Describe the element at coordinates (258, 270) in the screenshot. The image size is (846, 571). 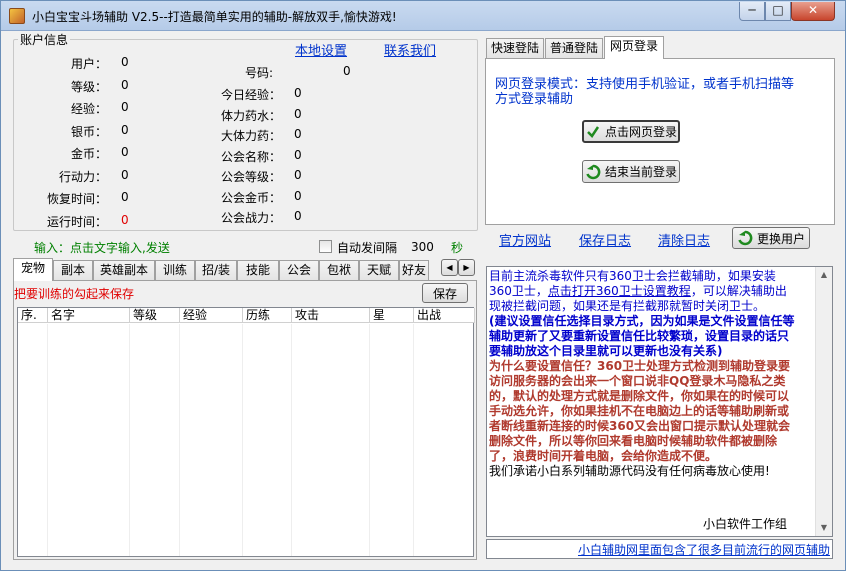
I see `function-tab: 技能` at that location.